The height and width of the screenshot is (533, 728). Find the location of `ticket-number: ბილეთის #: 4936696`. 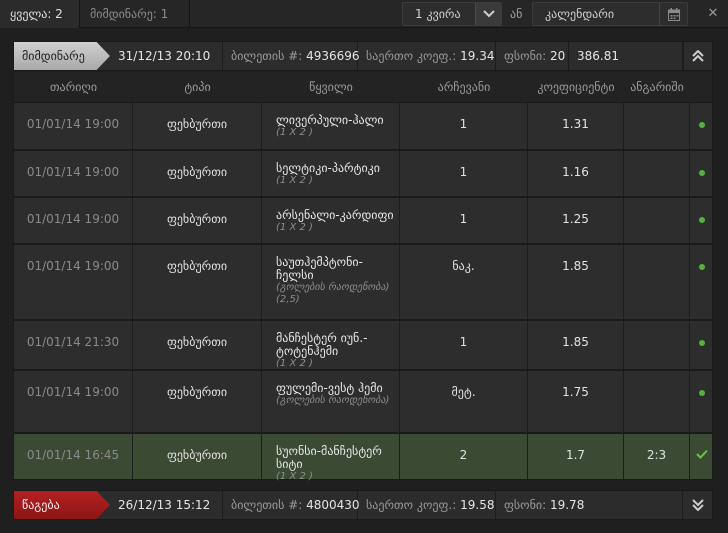

ticket-number: ბილეთის #: 4936696 is located at coordinates (291, 56).